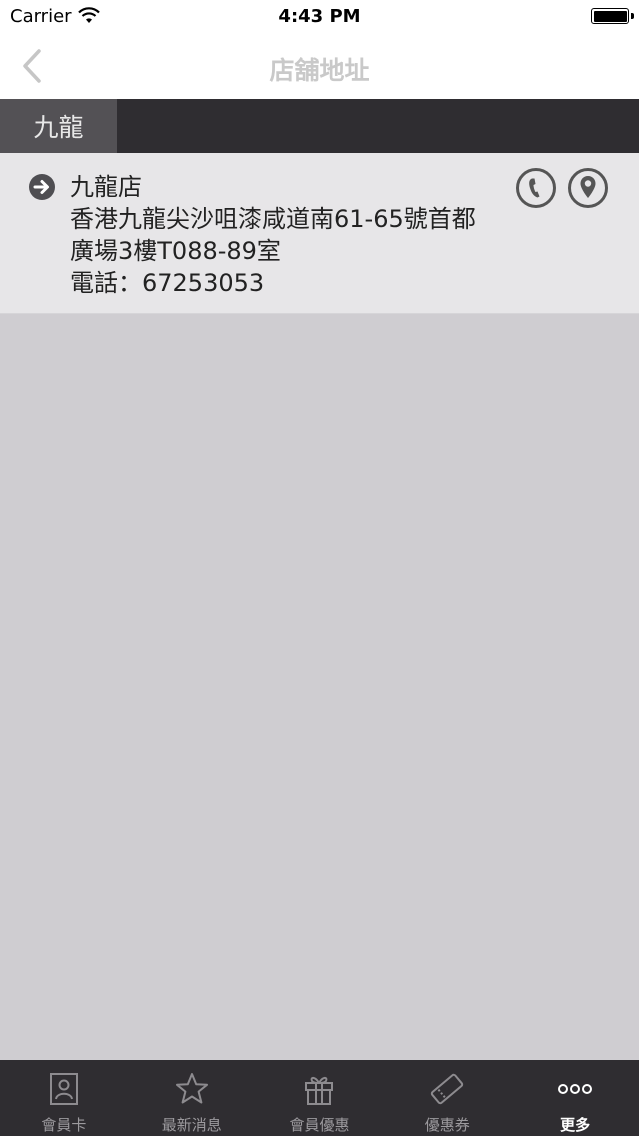 The height and width of the screenshot is (1136, 639). I want to click on status-bar: Carrier 4:43 PM, so click(319, 17).